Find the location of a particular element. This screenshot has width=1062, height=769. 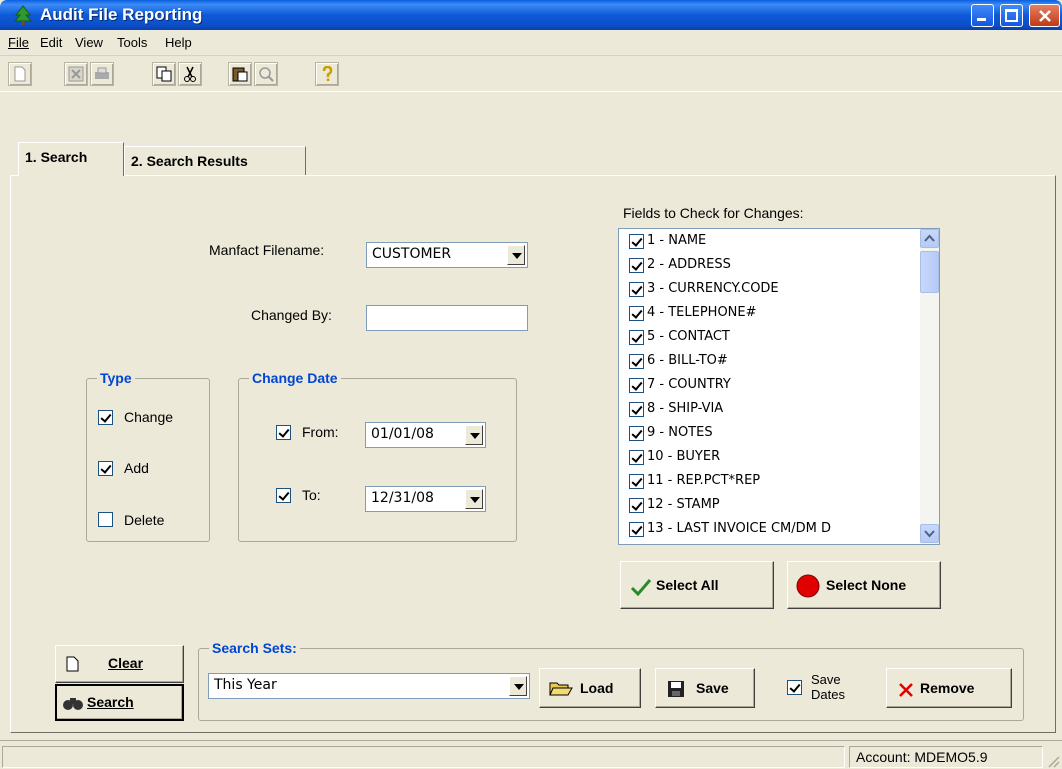

new-document-icon is located at coordinates (20, 74).